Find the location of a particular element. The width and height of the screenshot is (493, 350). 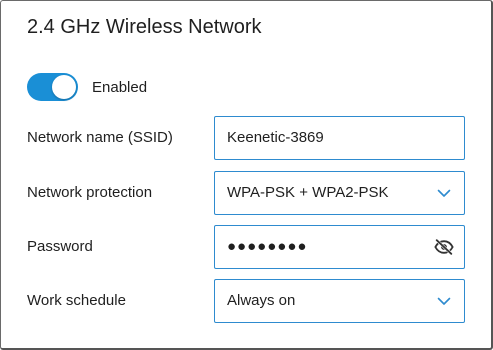

password-label: Password is located at coordinates (60, 246).